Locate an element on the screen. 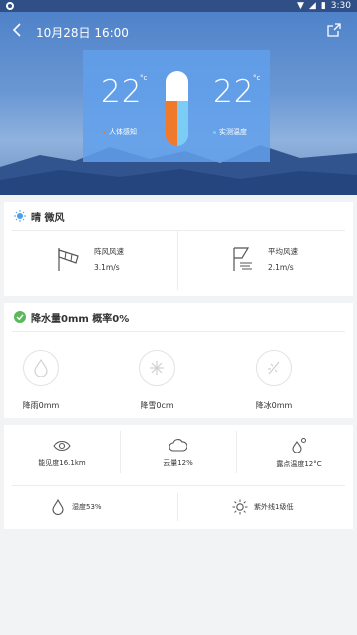 This screenshot has height=635, width=357. weather-condition: 晴 微风 is located at coordinates (48, 218).